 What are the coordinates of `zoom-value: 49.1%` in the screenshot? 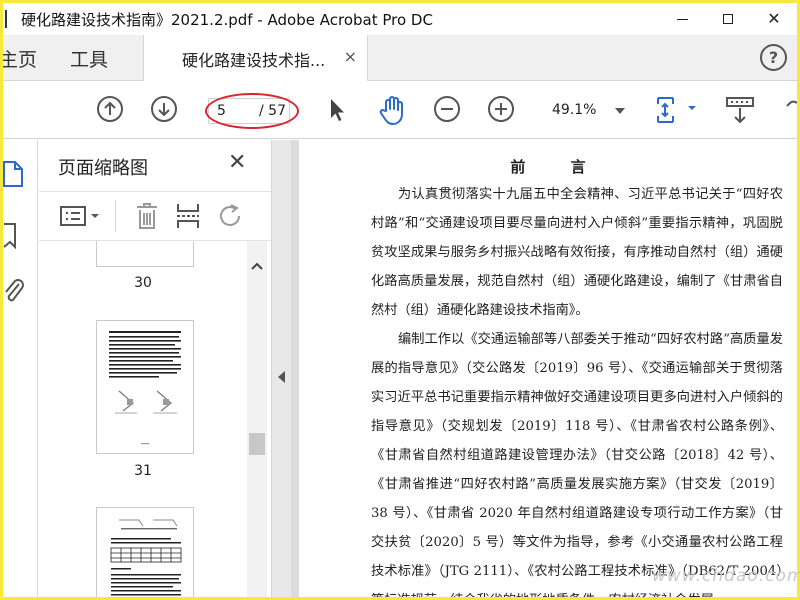 It's located at (574, 110).